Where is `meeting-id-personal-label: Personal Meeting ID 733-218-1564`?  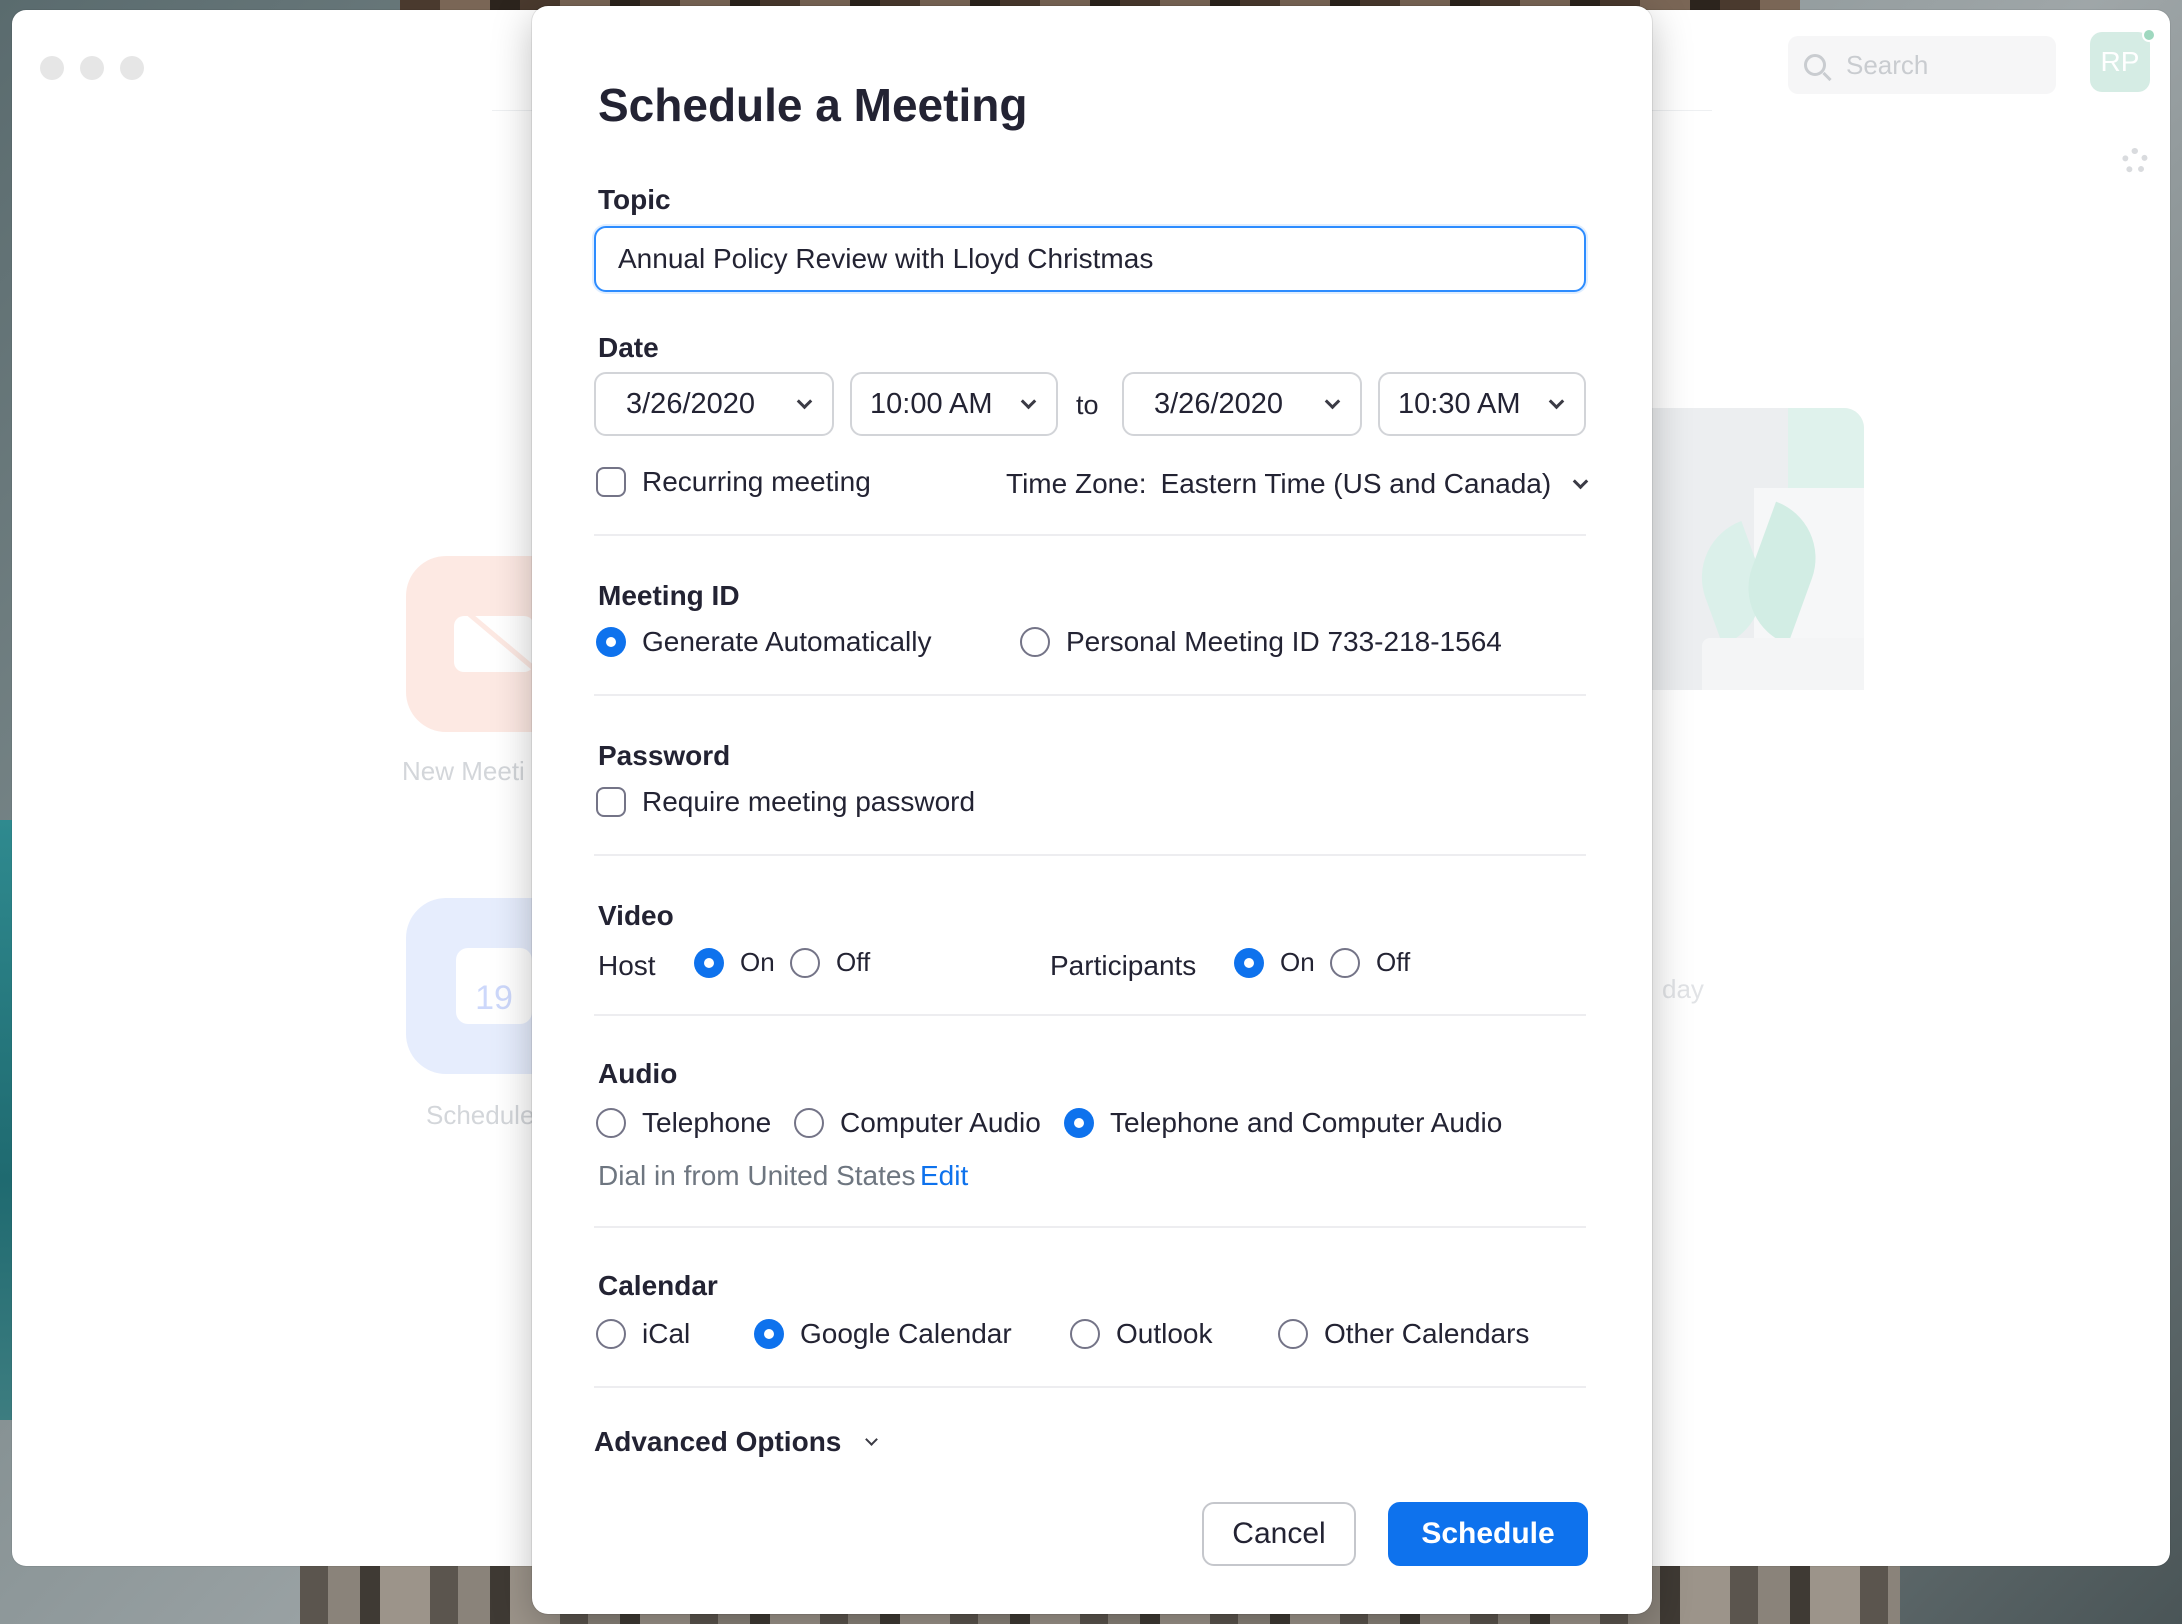 meeting-id-personal-label: Personal Meeting ID 733-218-1564 is located at coordinates (1284, 641).